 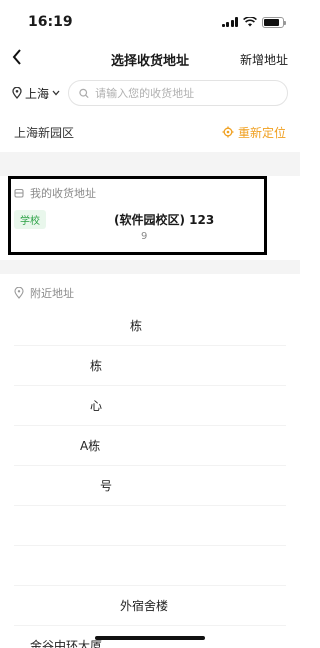 What do you see at coordinates (56, 93) in the screenshot?
I see `chevron-down-icon` at bounding box center [56, 93].